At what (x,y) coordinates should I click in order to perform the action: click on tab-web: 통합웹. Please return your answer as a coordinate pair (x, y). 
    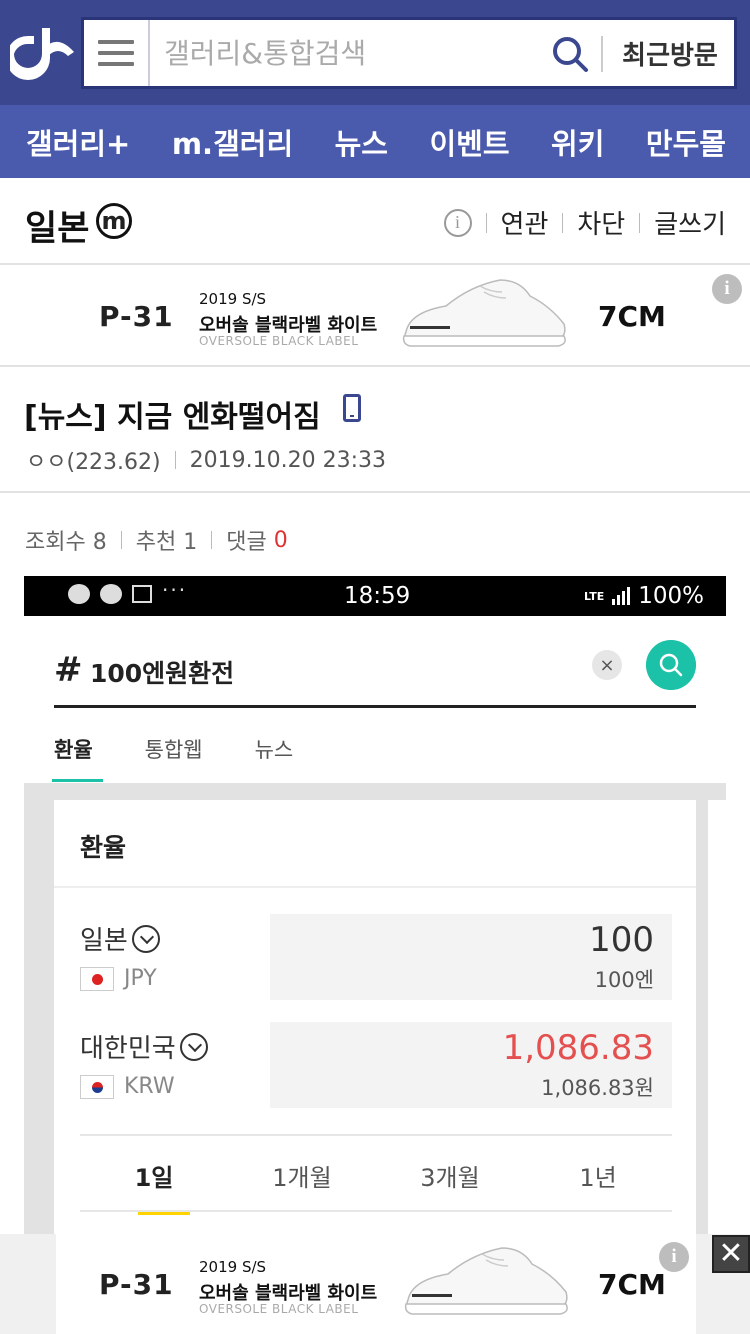
    Looking at the image, I should click on (173, 750).